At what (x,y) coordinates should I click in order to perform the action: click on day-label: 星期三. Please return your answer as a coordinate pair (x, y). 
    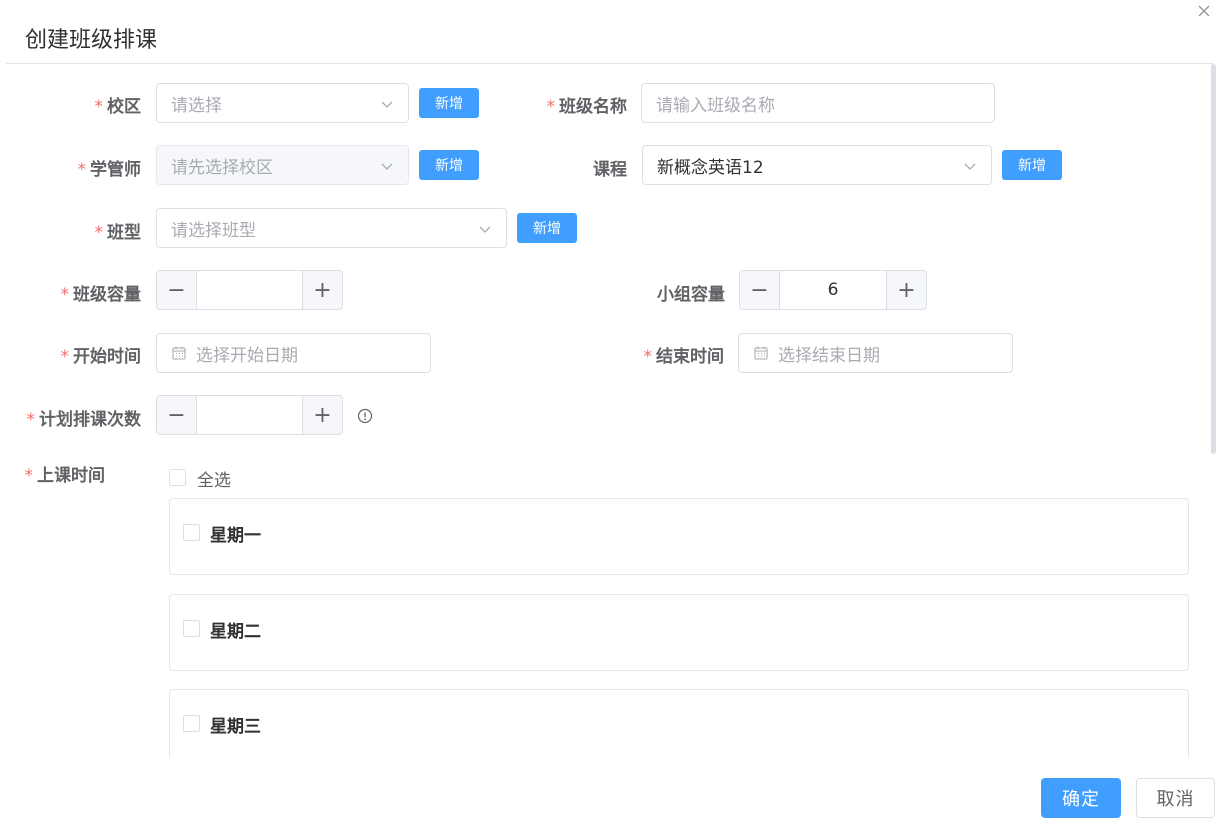
    Looking at the image, I should click on (235, 724).